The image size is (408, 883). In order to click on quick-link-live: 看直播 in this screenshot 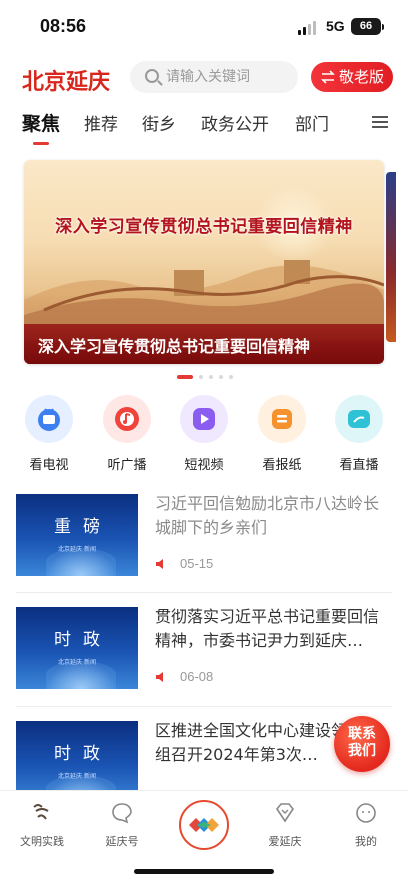, I will do `click(359, 435)`.